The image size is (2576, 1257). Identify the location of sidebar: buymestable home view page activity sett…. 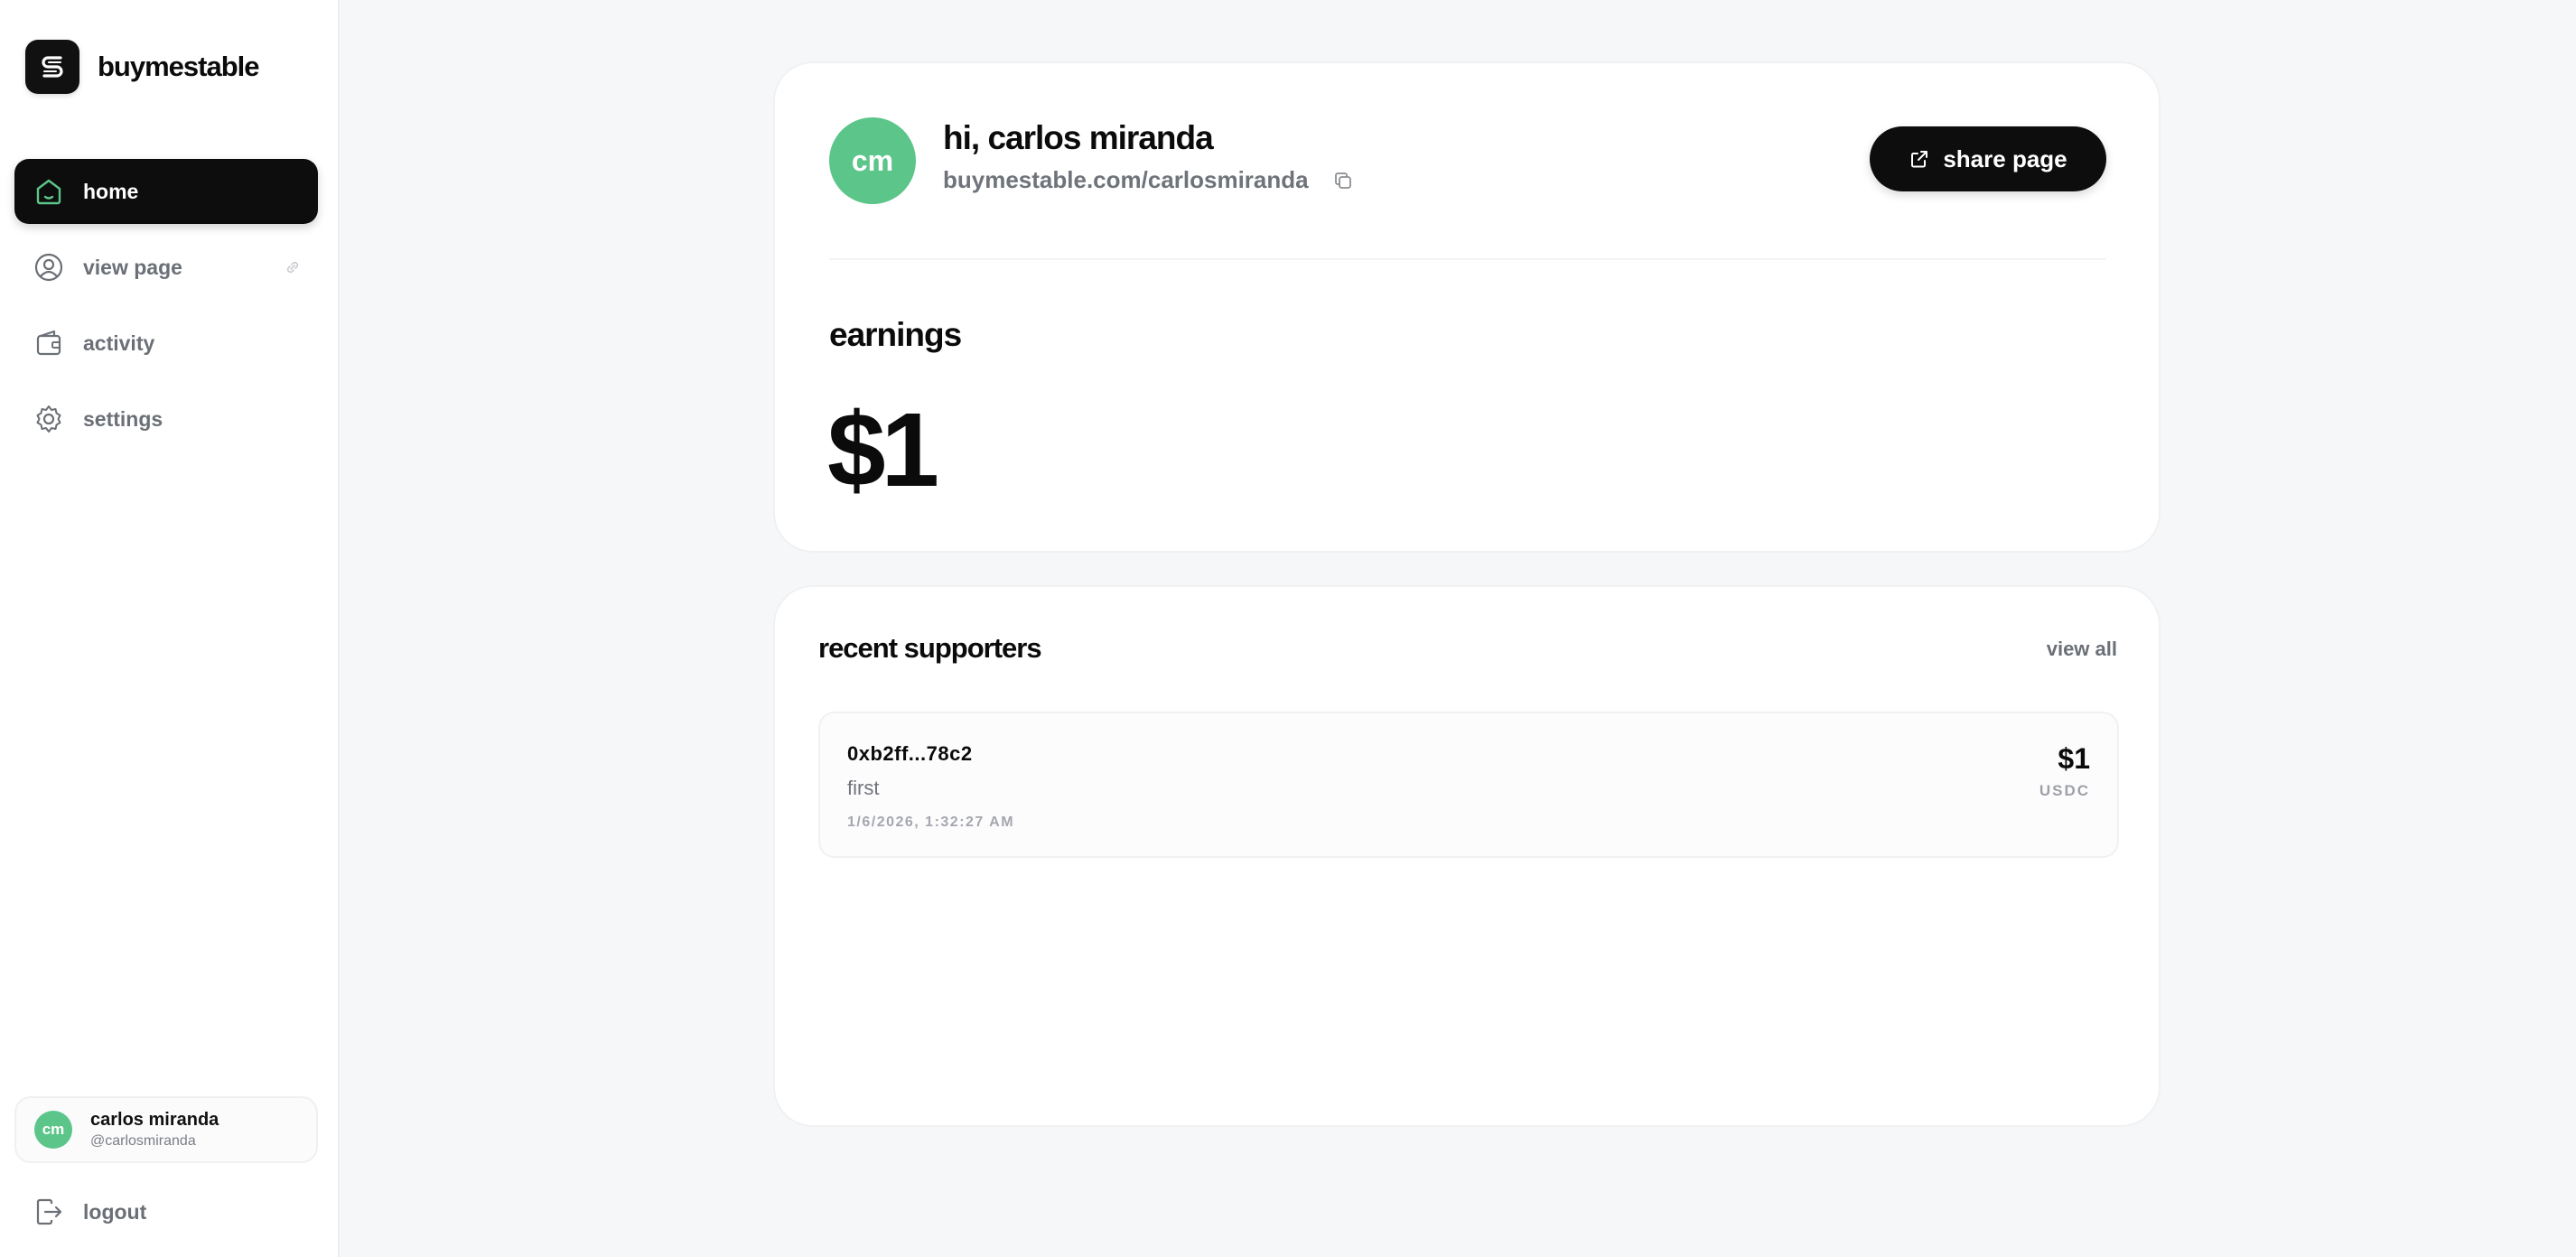
(170, 628).